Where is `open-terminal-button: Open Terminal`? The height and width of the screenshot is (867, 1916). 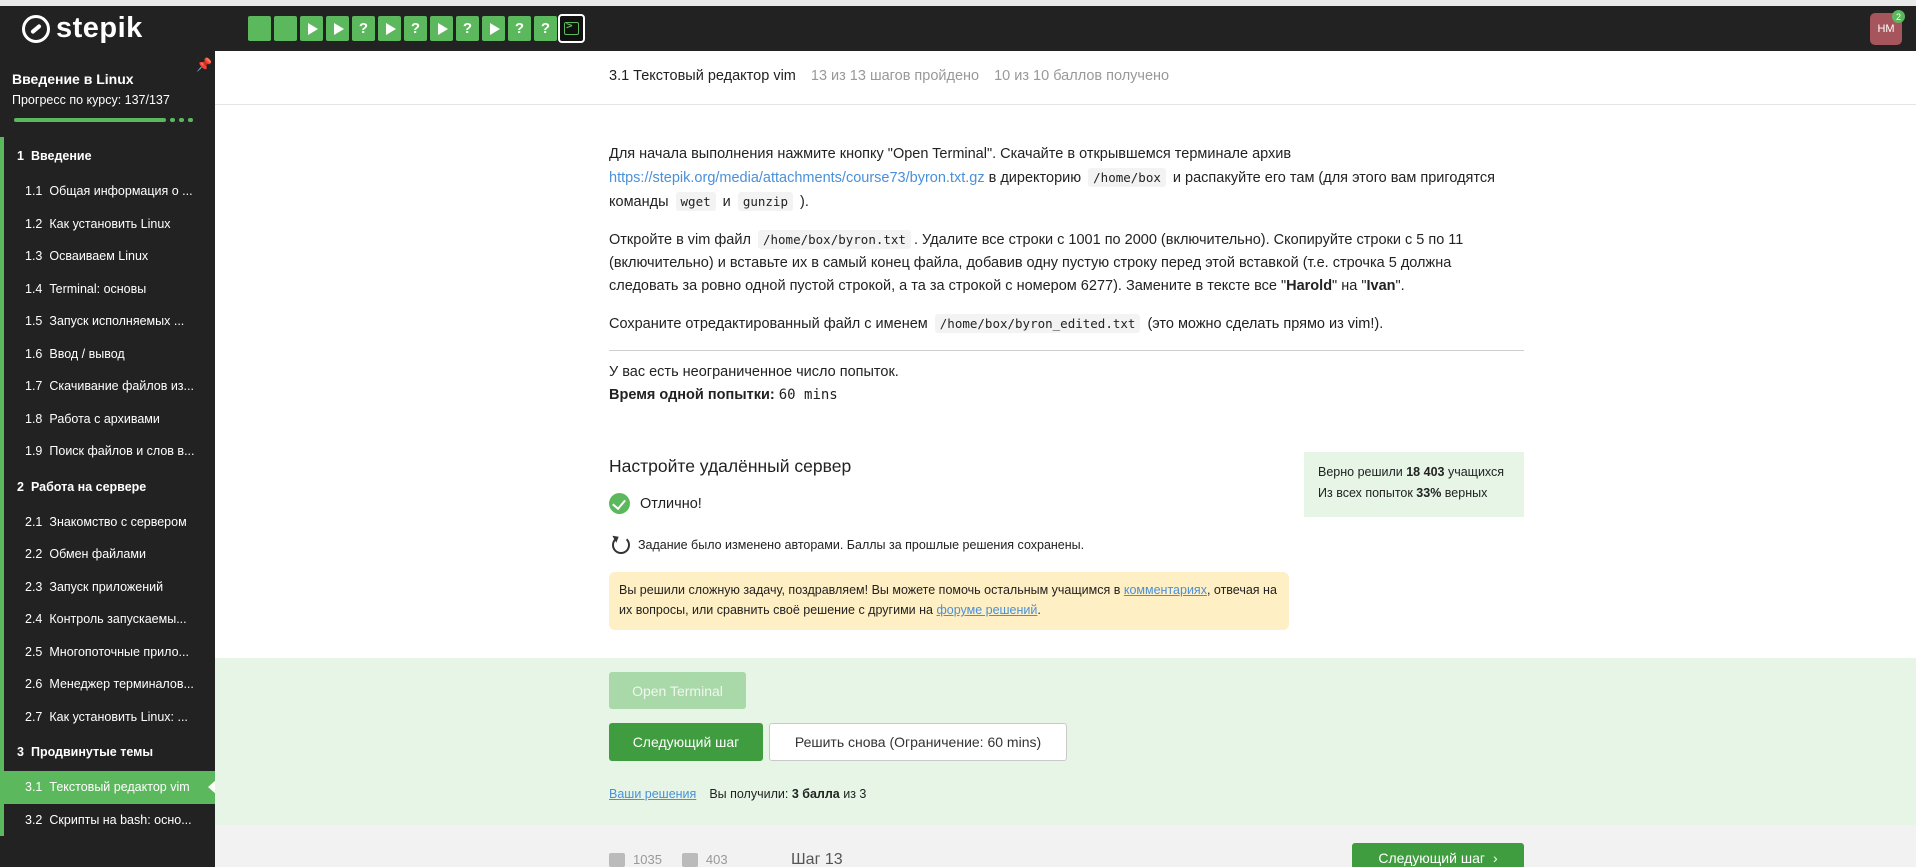 open-terminal-button: Open Terminal is located at coordinates (677, 690).